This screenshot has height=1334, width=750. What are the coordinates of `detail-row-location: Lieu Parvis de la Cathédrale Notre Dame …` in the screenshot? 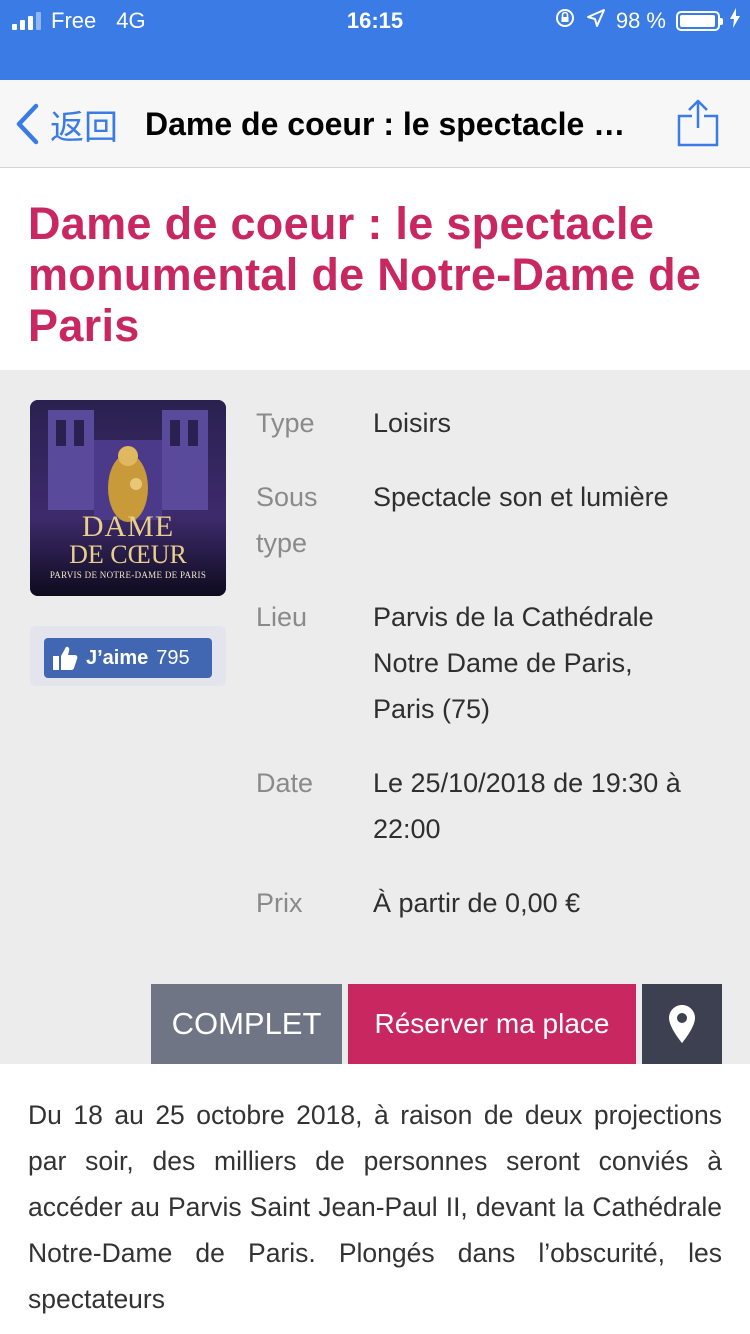 It's located at (491, 663).